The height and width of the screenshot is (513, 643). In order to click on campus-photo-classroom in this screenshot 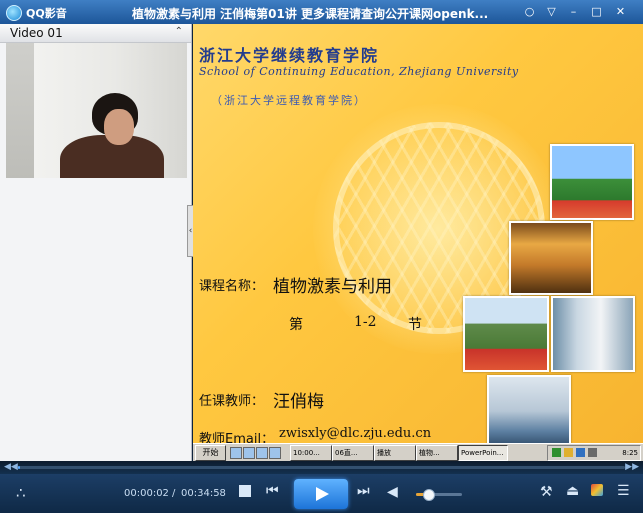, I will do `click(529, 409)`.